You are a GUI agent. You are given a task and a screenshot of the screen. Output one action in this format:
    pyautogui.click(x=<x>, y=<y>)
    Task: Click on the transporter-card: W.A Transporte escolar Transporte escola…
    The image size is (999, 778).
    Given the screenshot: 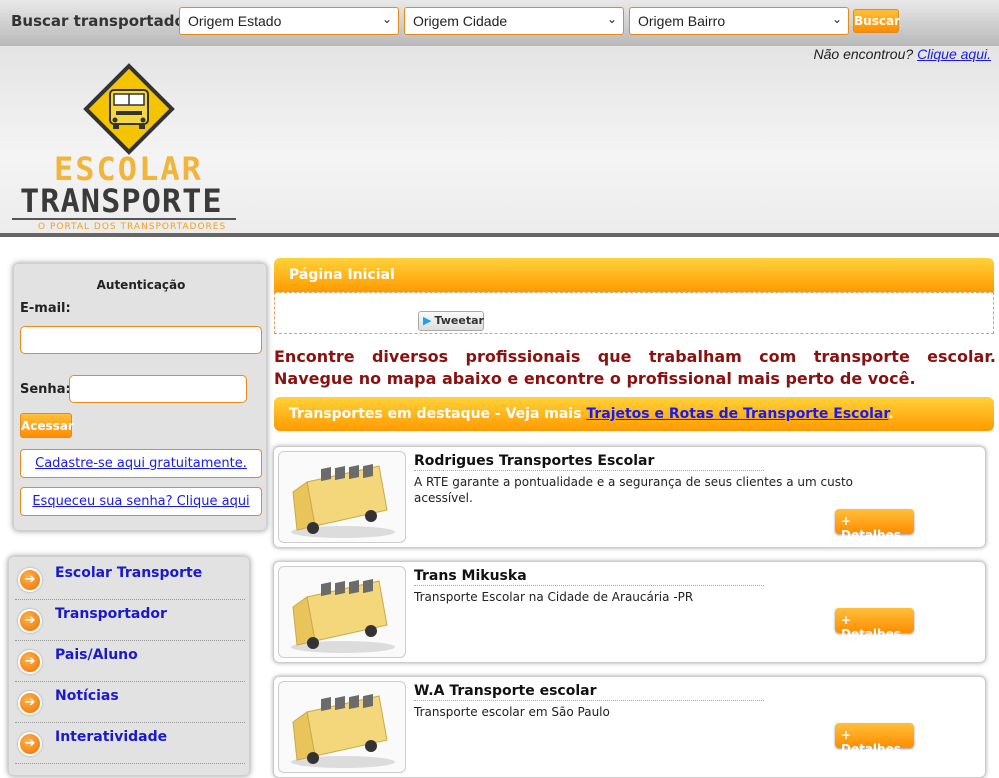 What is the action you would take?
    pyautogui.click(x=629, y=727)
    